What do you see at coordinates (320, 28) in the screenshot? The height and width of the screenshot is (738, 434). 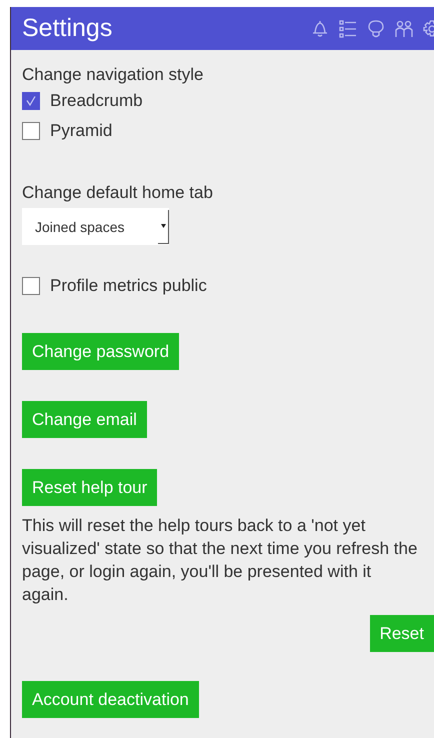 I see `bell-icon` at bounding box center [320, 28].